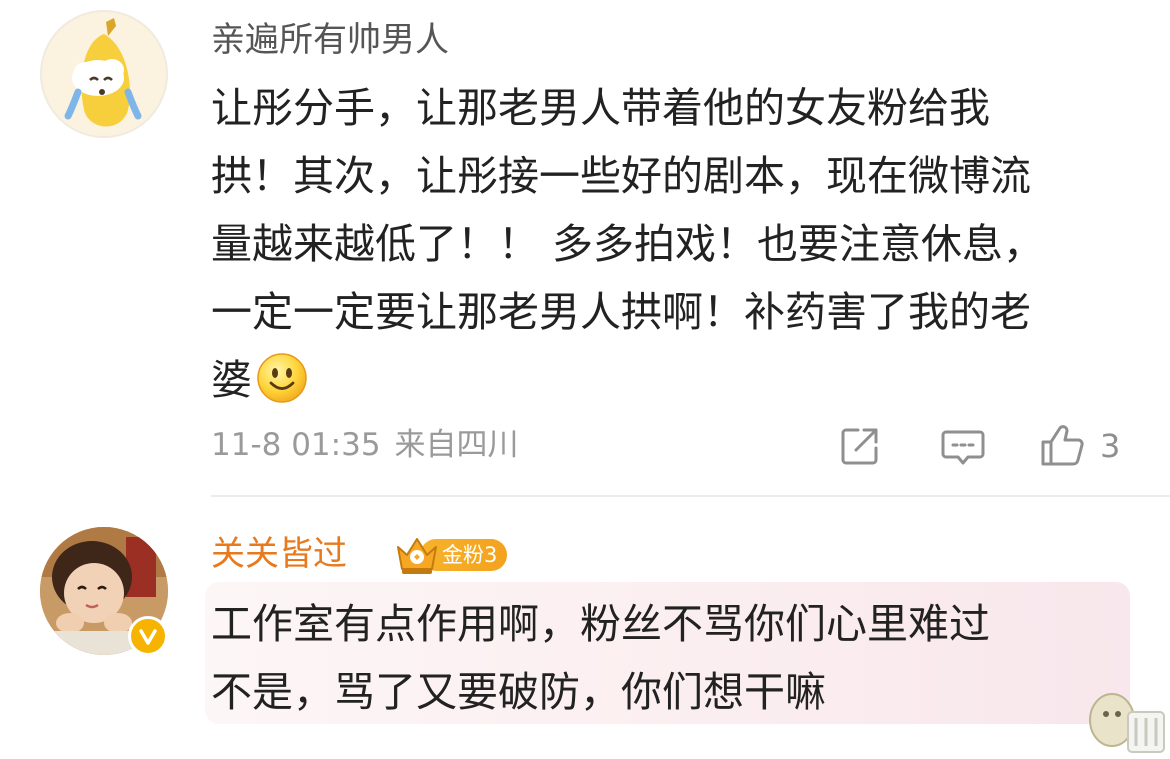  I want to click on share-icon, so click(859, 446).